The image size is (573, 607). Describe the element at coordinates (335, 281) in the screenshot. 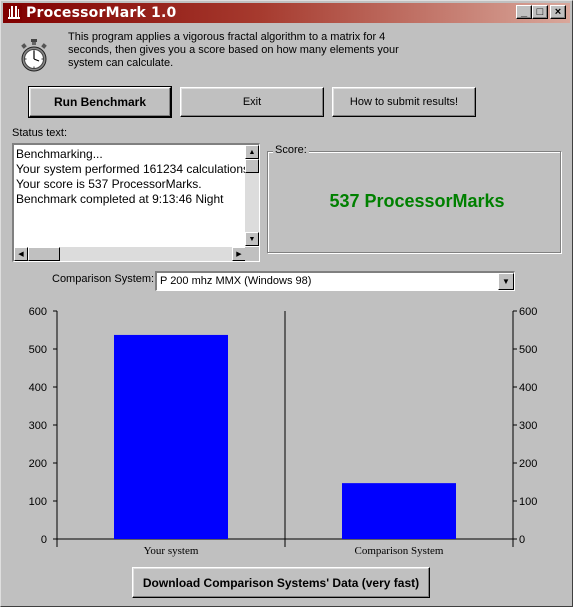

I see `comparison-system-select: P 200 mhz MMX (Windows 98) ▼` at that location.